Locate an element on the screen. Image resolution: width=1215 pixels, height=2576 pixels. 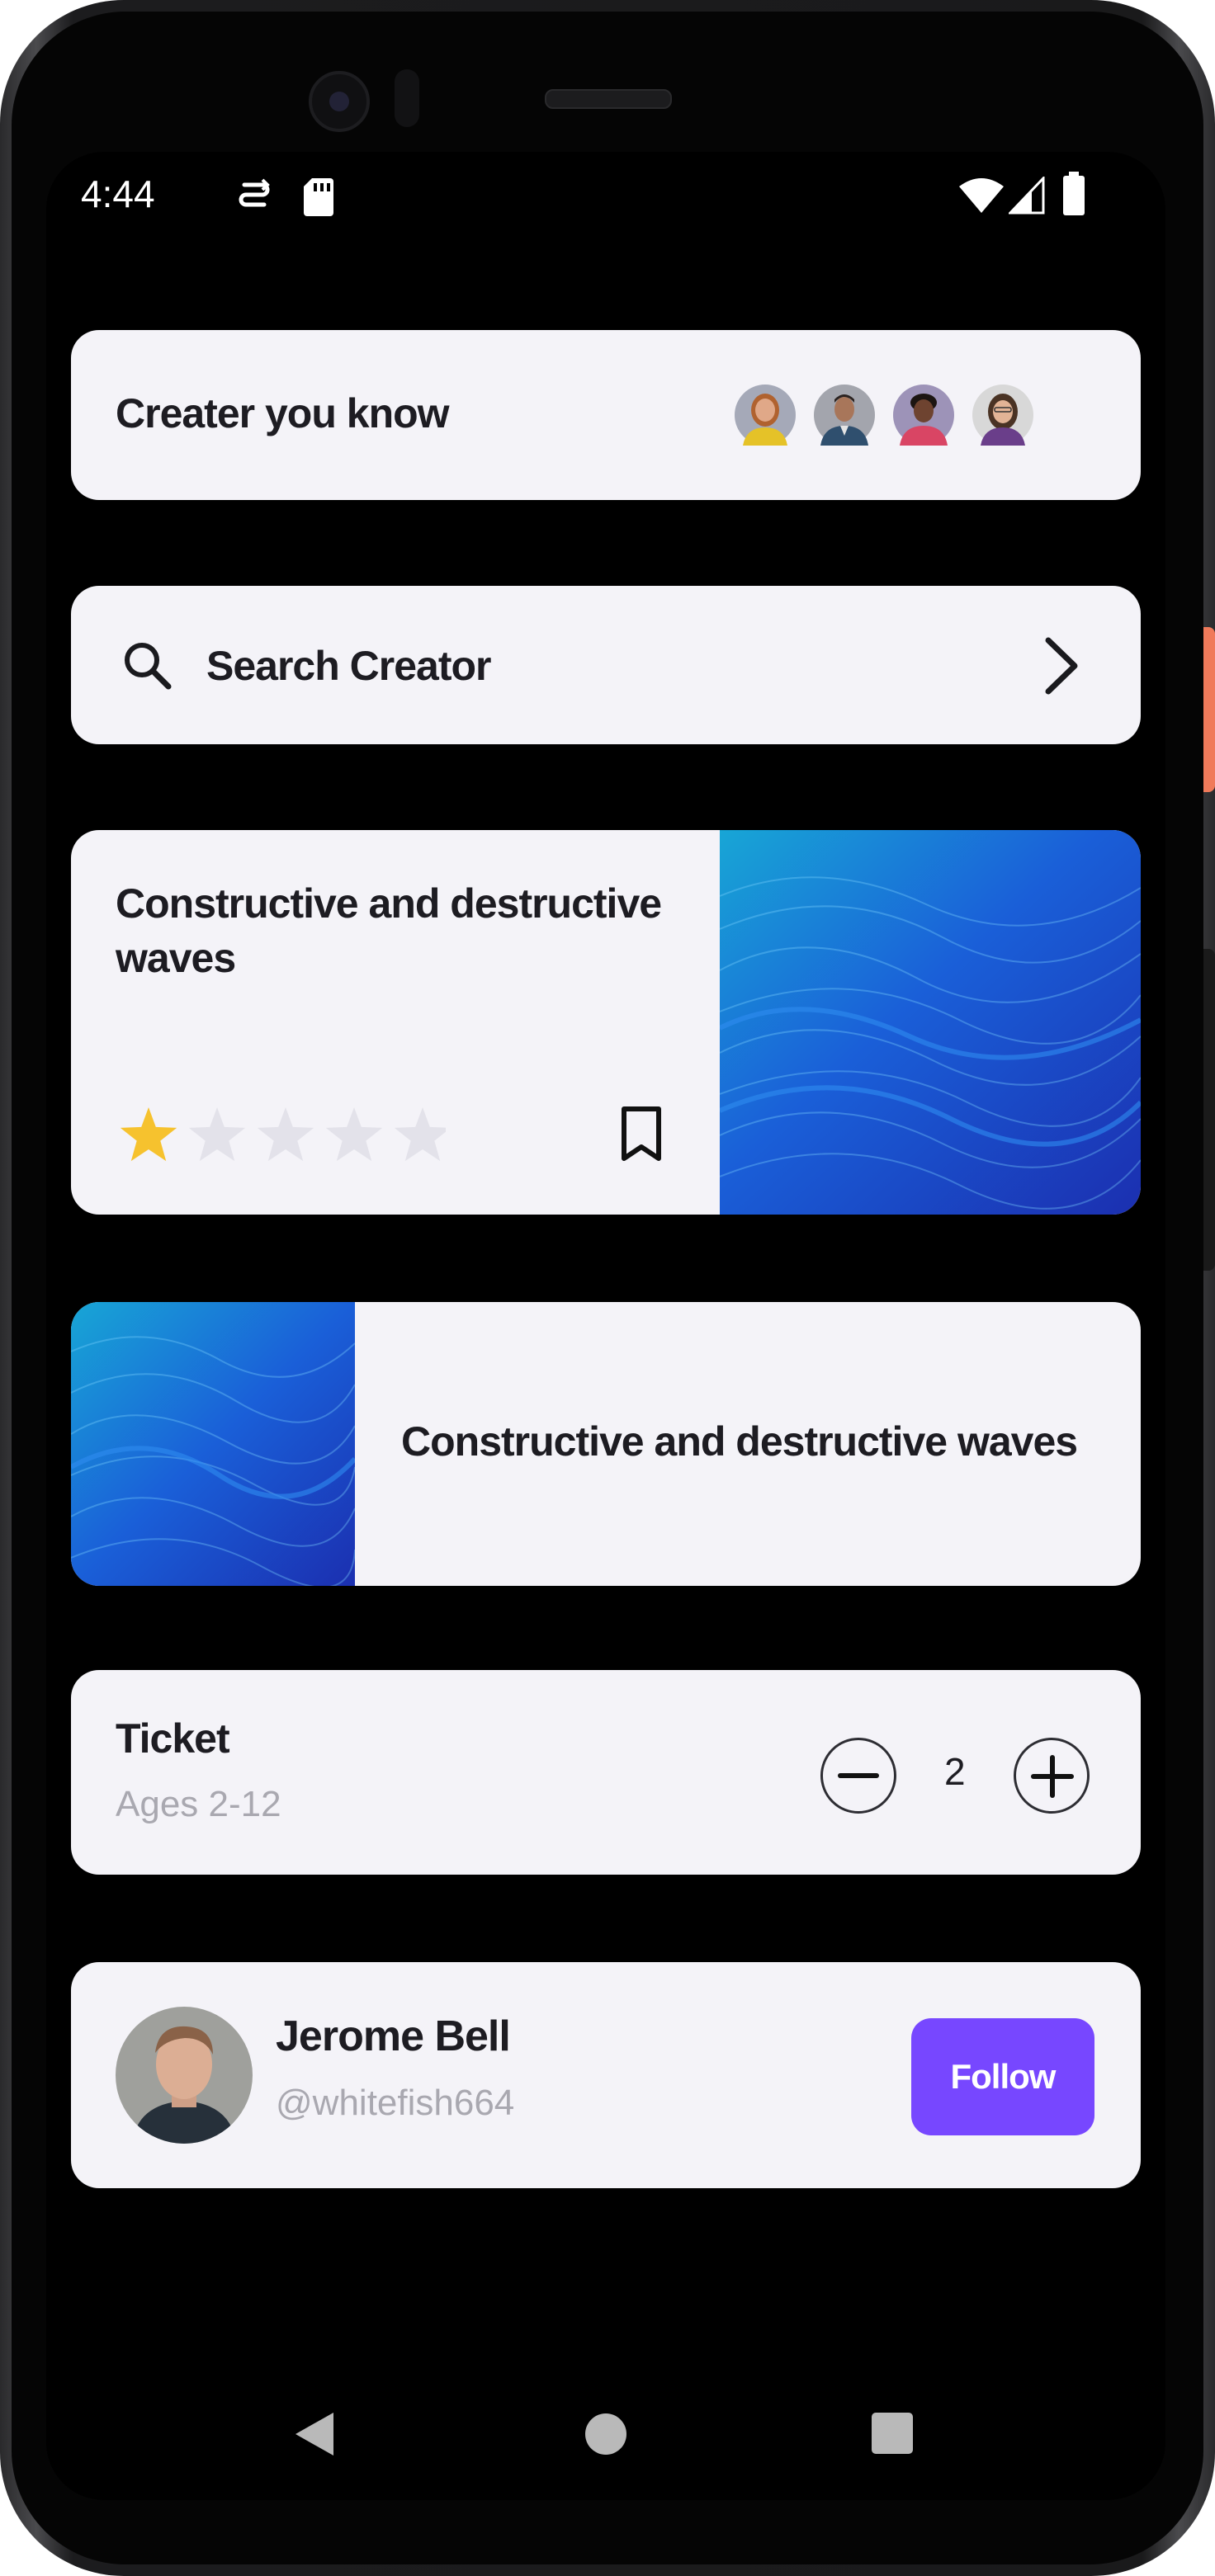
rating-stars is located at coordinates (281, 1135).